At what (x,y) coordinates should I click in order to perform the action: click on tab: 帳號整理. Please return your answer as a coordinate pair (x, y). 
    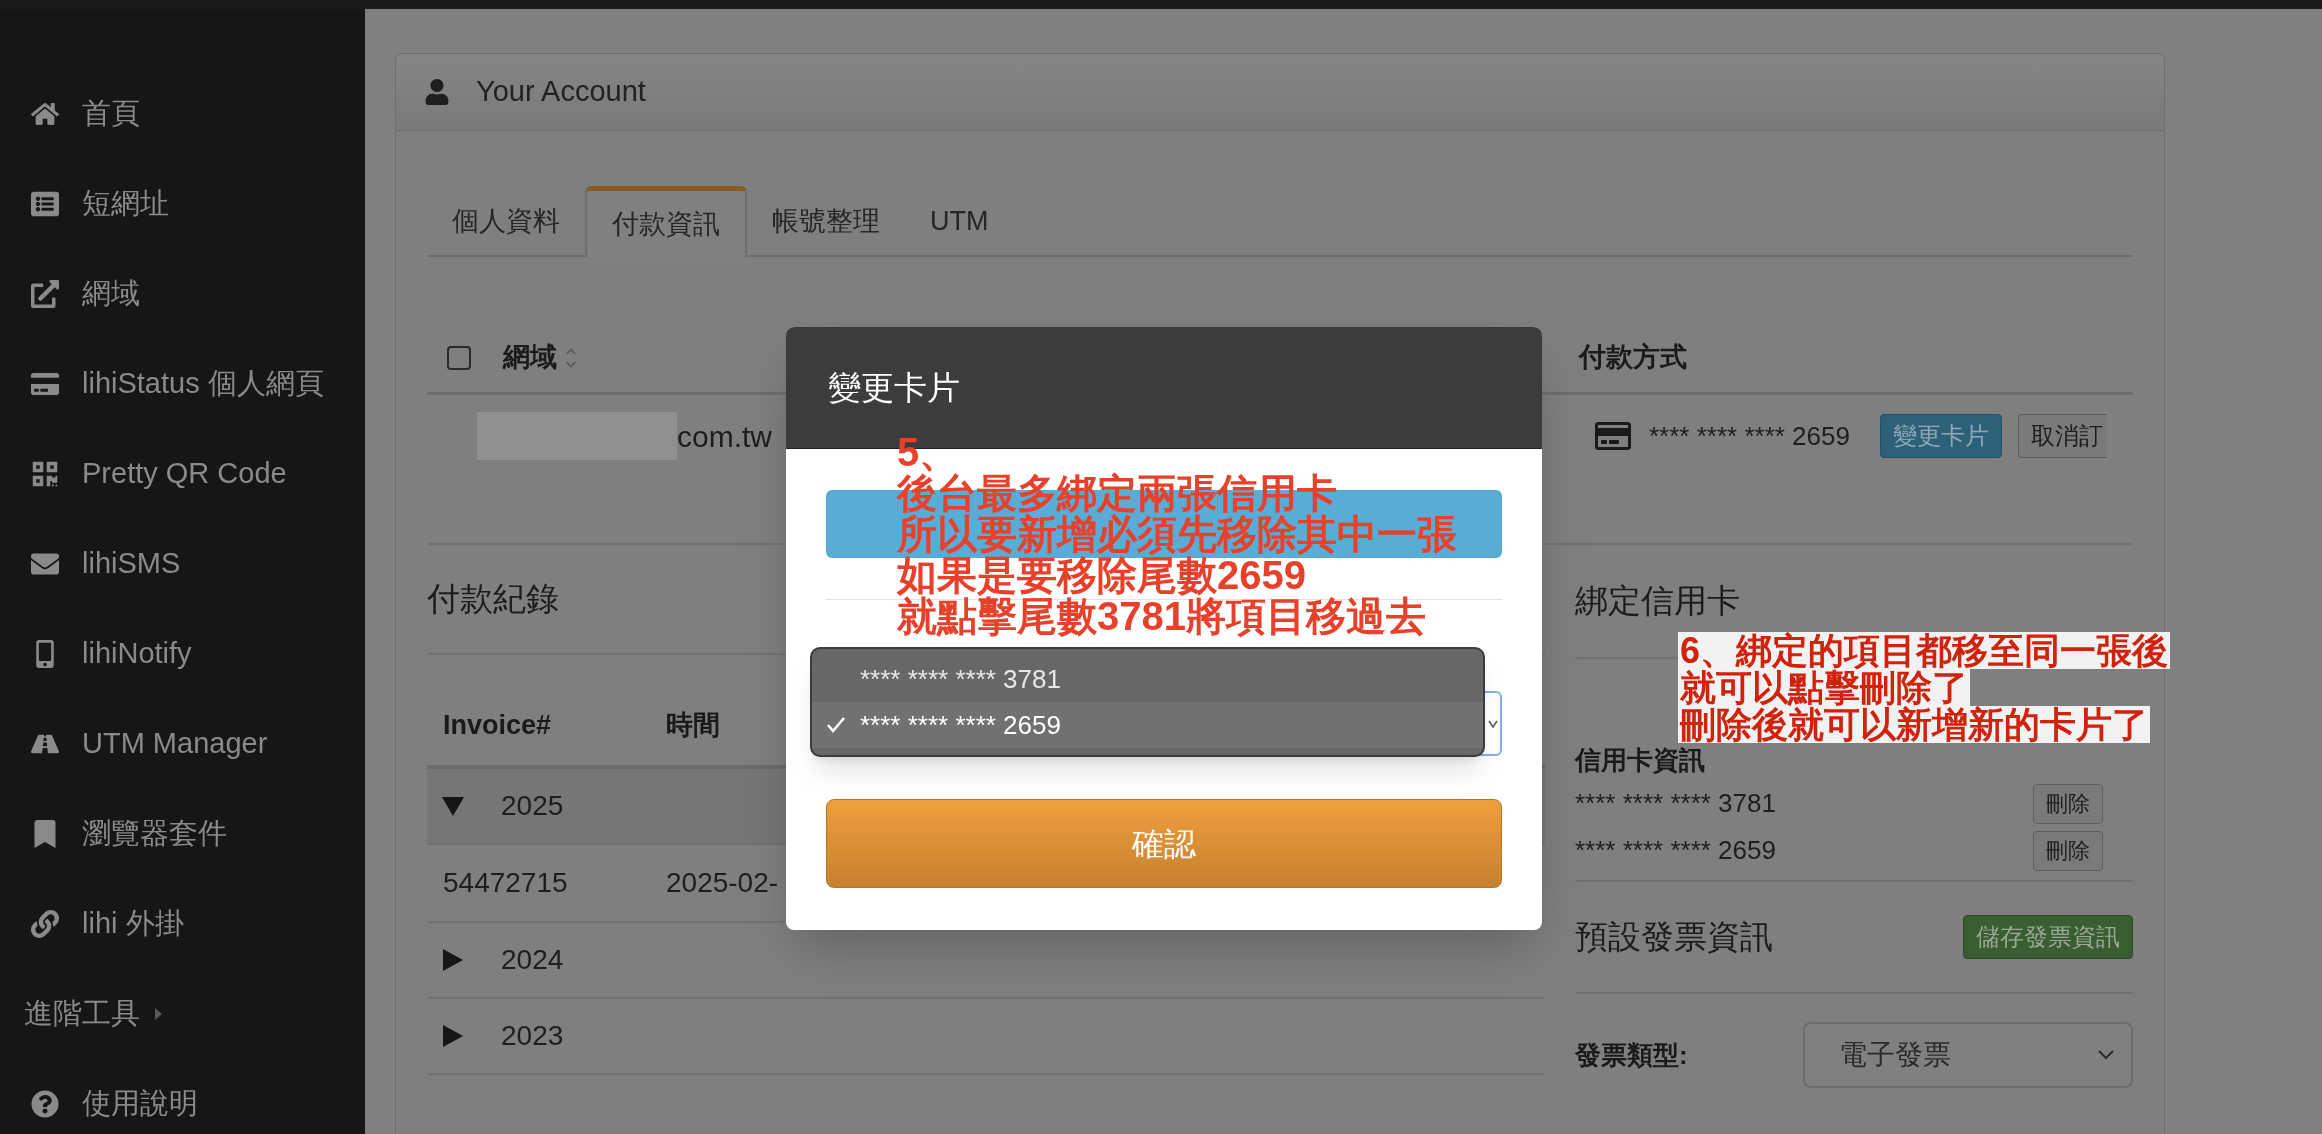
    Looking at the image, I should click on (826, 221).